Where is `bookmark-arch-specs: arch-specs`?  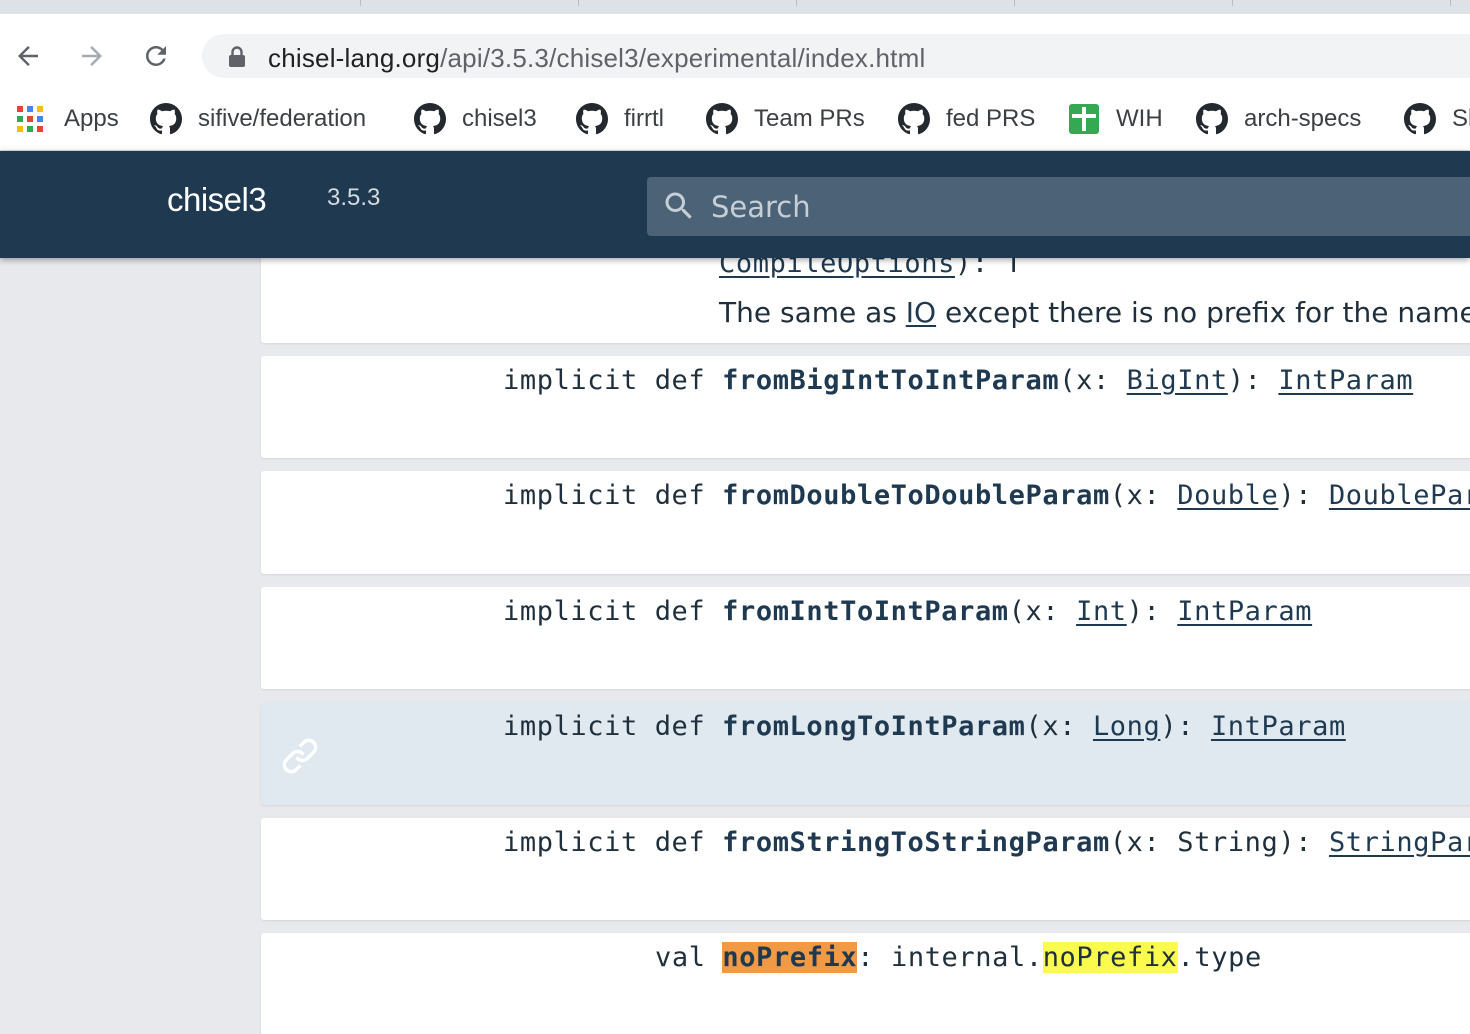
bookmark-arch-specs: arch-specs is located at coordinates (1278, 119).